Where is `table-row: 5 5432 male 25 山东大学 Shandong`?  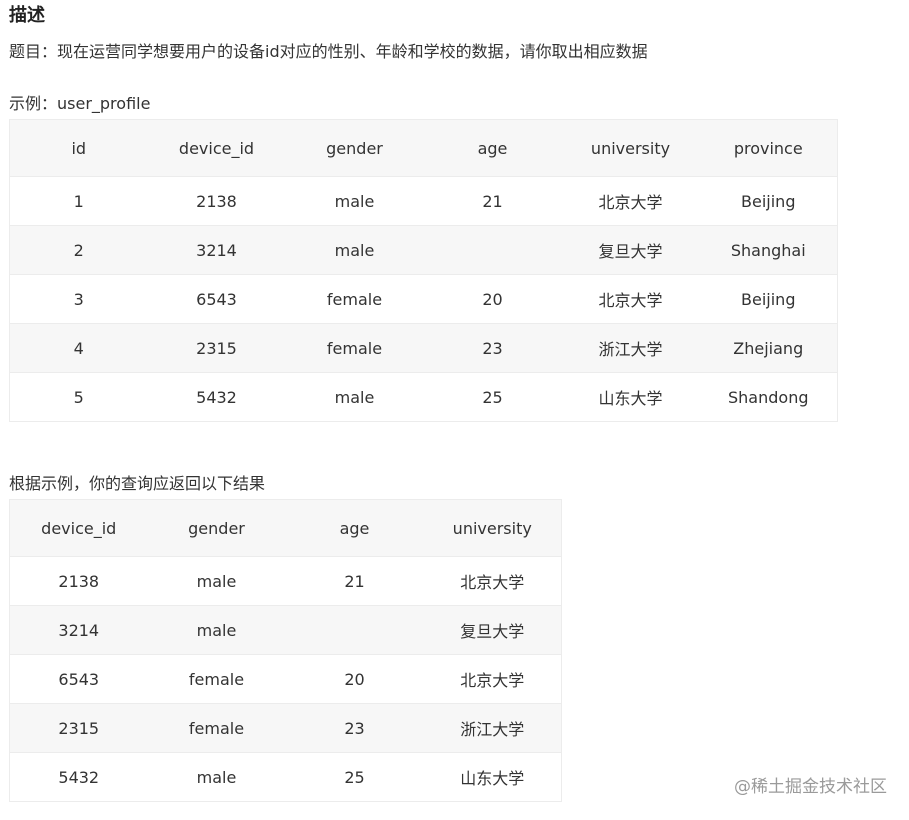 table-row: 5 5432 male 25 山东大学 Shandong is located at coordinates (423, 397).